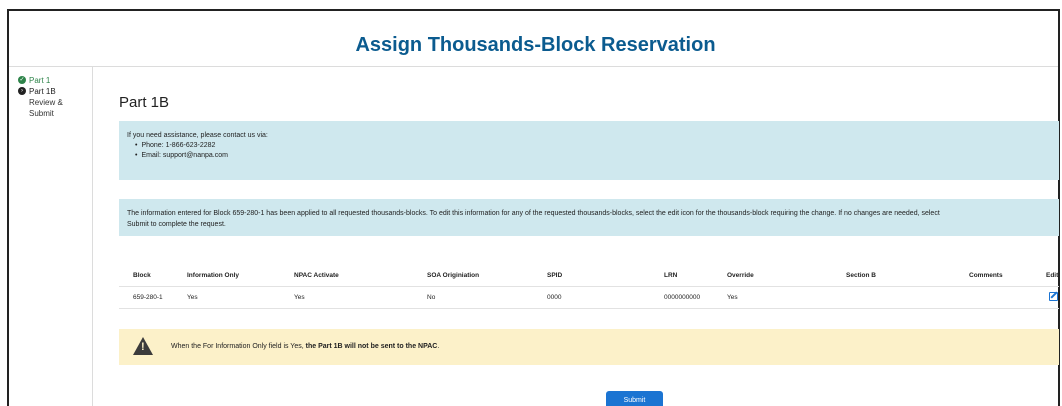 Image resolution: width=1062 pixels, height=406 pixels. Describe the element at coordinates (555, 275) in the screenshot. I see `column-header-spid: SPID` at that location.